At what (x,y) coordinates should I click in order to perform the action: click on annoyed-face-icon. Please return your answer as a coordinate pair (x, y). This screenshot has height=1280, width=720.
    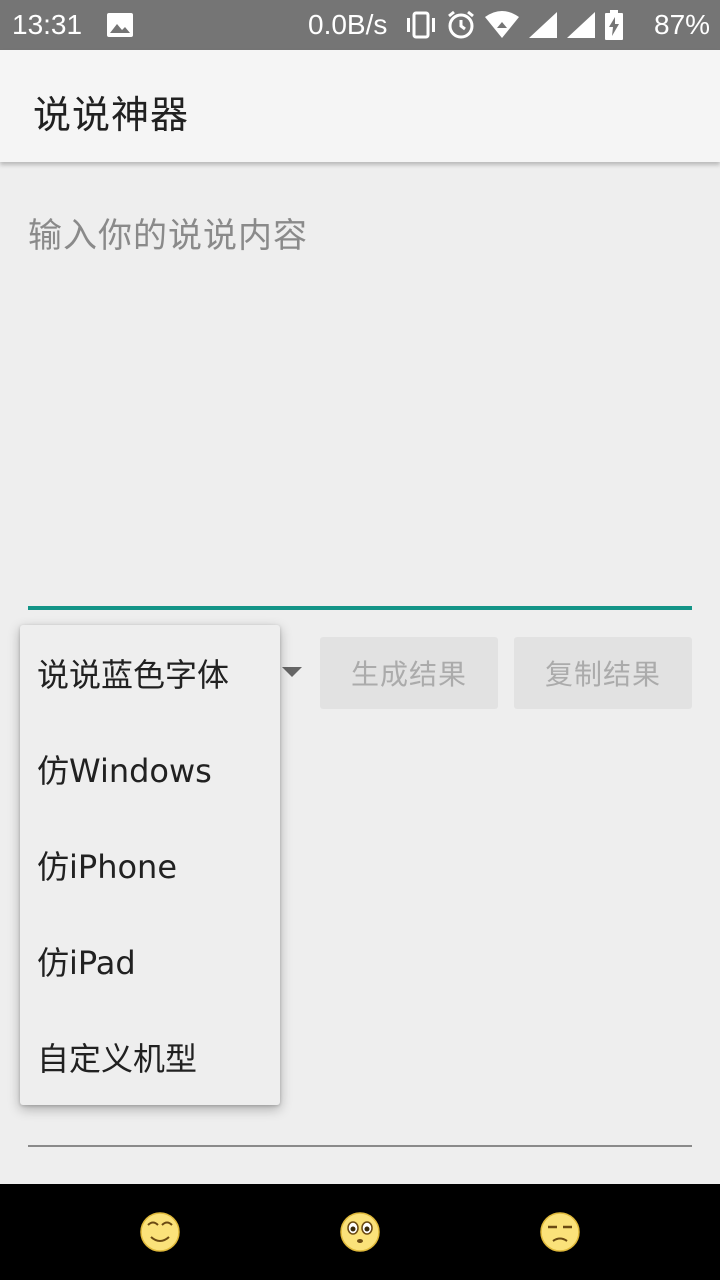
    Looking at the image, I should click on (560, 1232).